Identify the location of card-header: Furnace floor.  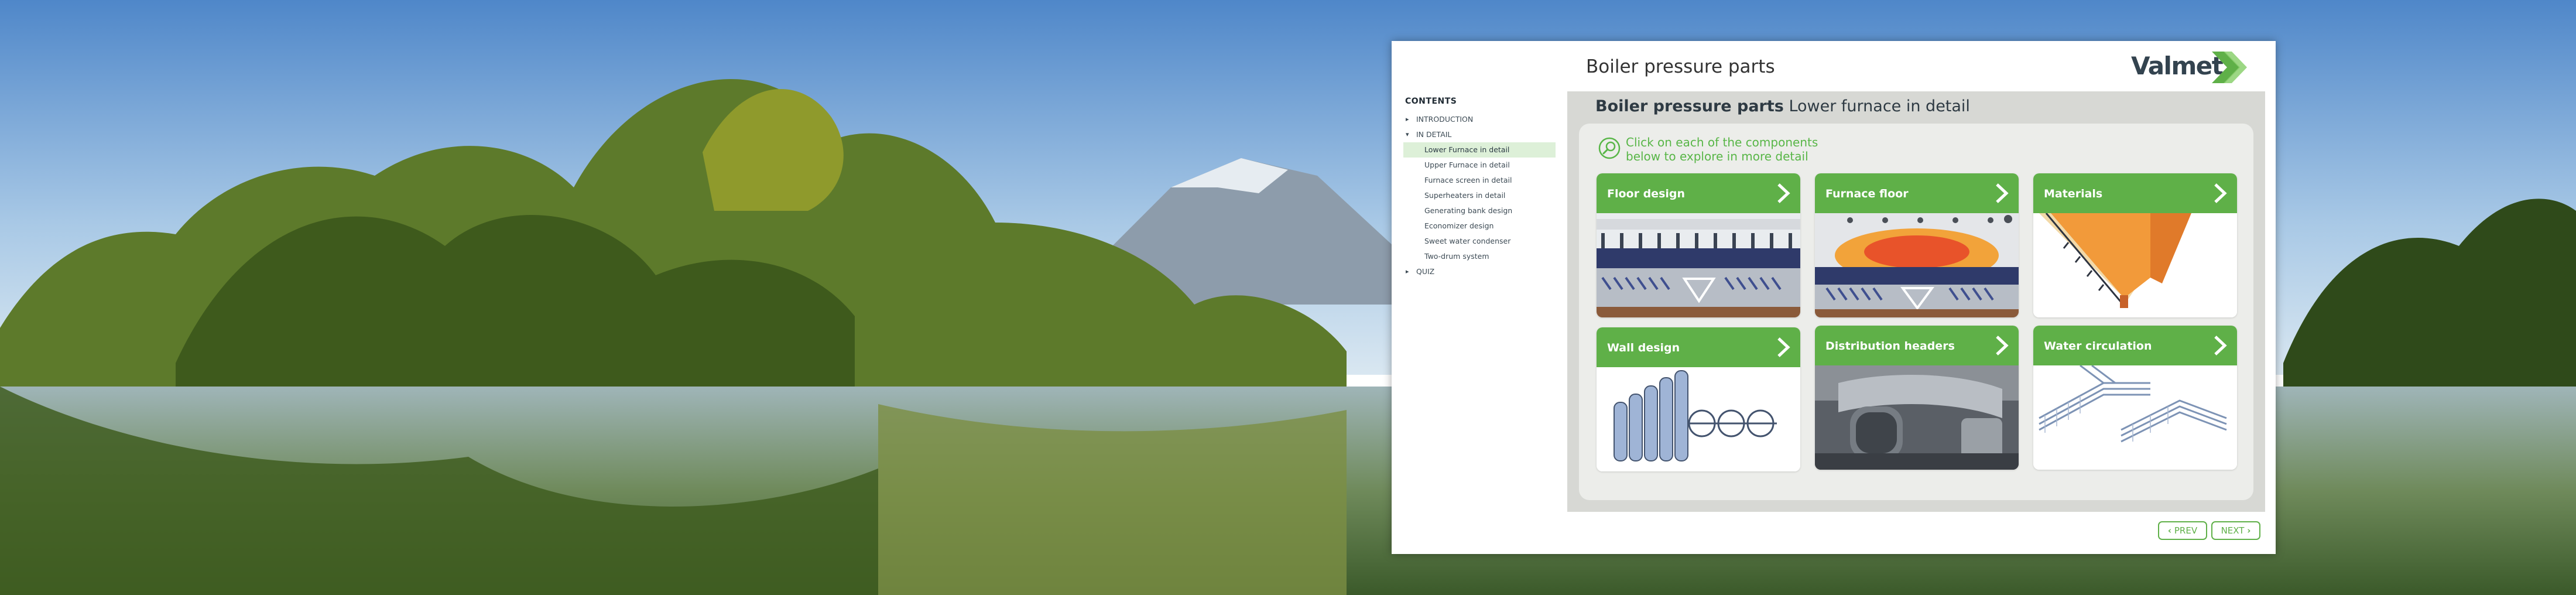
(1917, 193).